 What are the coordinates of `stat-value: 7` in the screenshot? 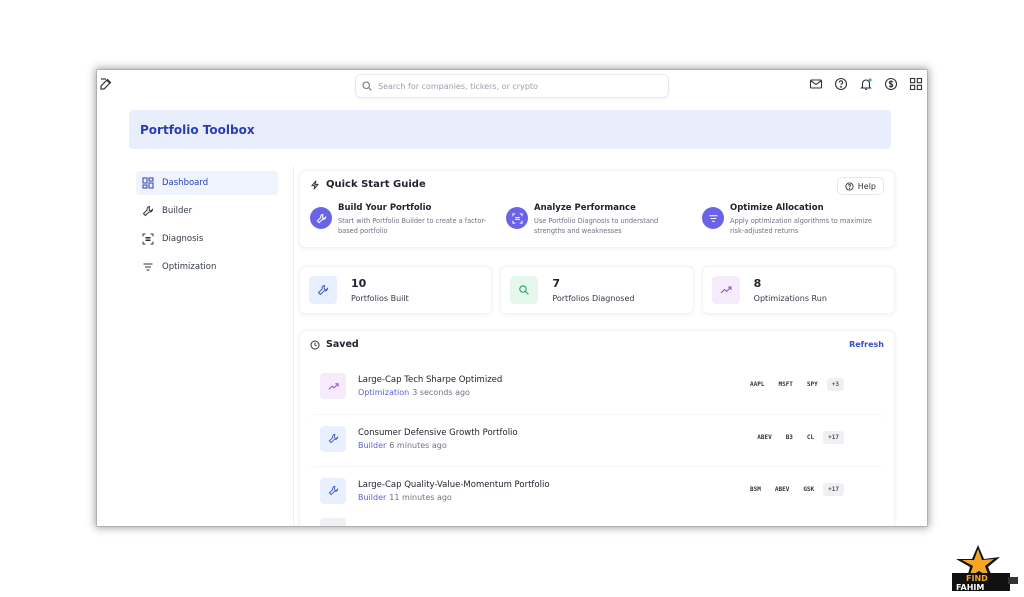 It's located at (556, 283).